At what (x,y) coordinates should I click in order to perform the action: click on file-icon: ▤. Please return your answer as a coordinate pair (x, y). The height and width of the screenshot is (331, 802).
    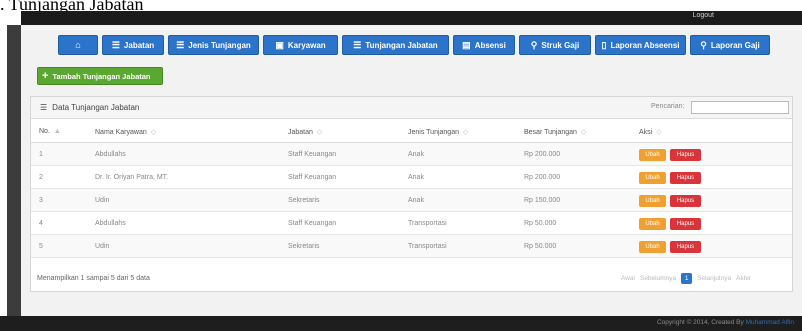
    Looking at the image, I should click on (466, 44).